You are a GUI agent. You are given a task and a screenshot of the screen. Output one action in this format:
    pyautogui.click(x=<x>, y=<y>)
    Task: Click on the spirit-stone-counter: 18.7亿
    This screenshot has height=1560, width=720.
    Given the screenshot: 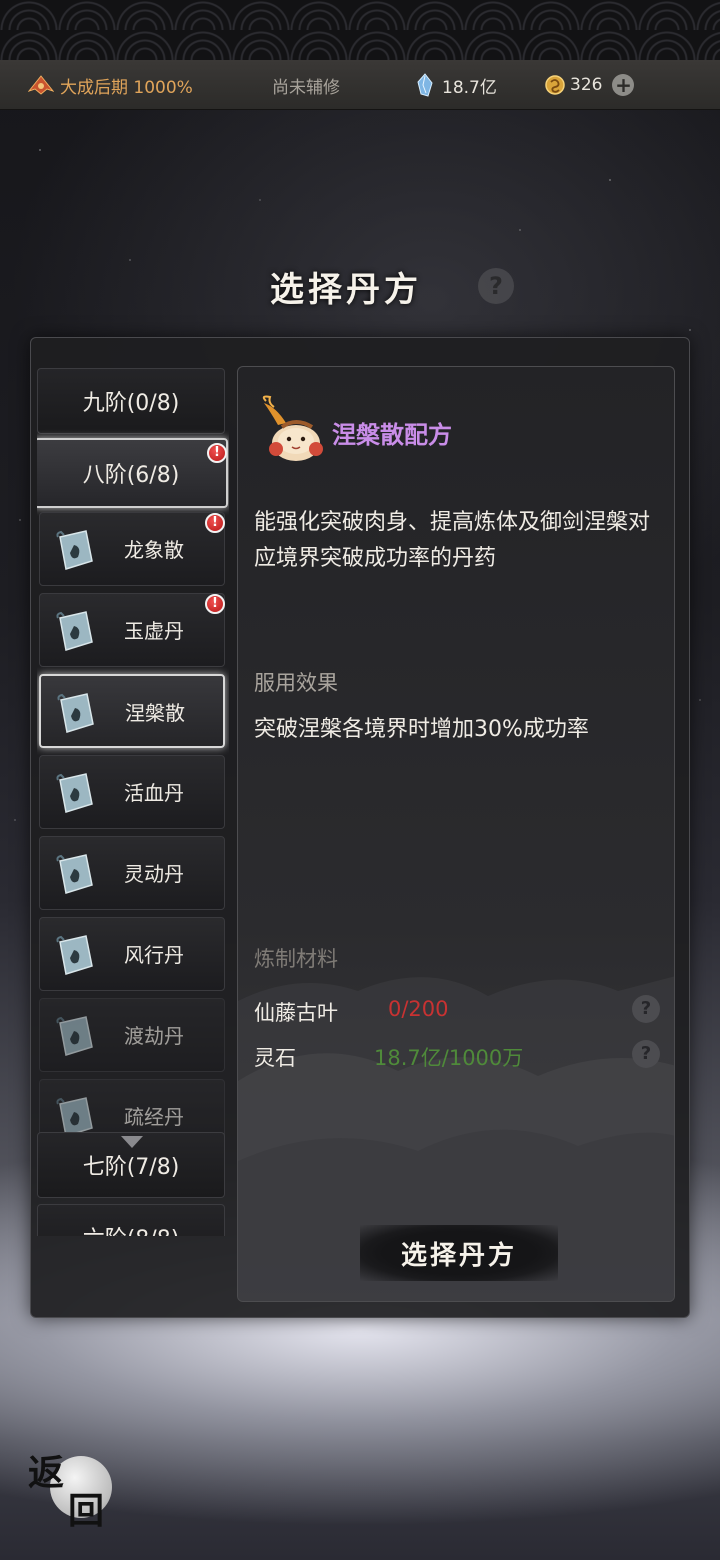 What is the action you would take?
    pyautogui.click(x=456, y=85)
    